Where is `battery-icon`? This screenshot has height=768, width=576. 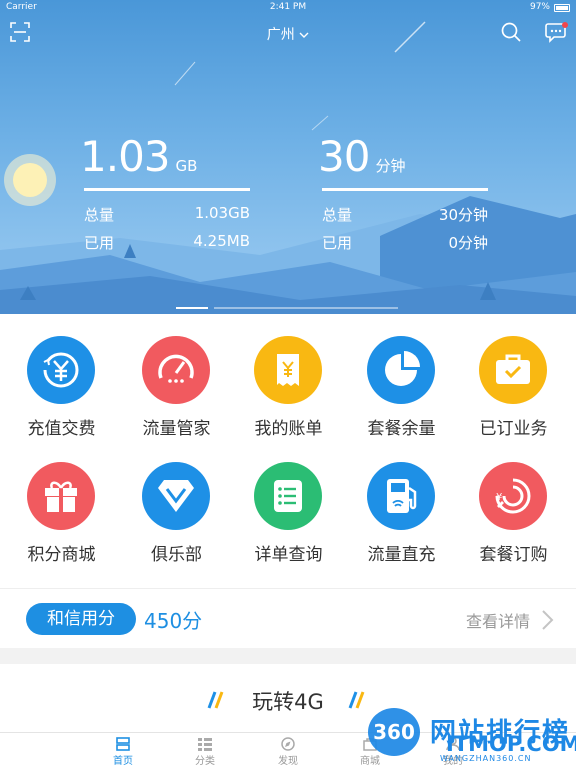 battery-icon is located at coordinates (562, 8).